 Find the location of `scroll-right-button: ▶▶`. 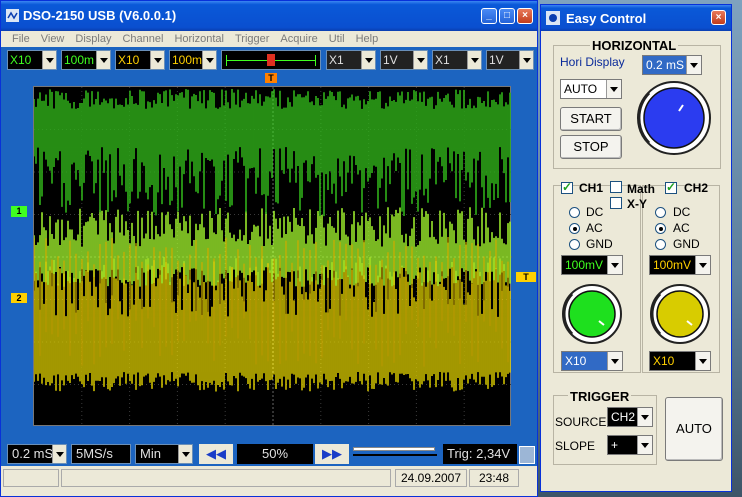

scroll-right-button: ▶▶ is located at coordinates (332, 454).